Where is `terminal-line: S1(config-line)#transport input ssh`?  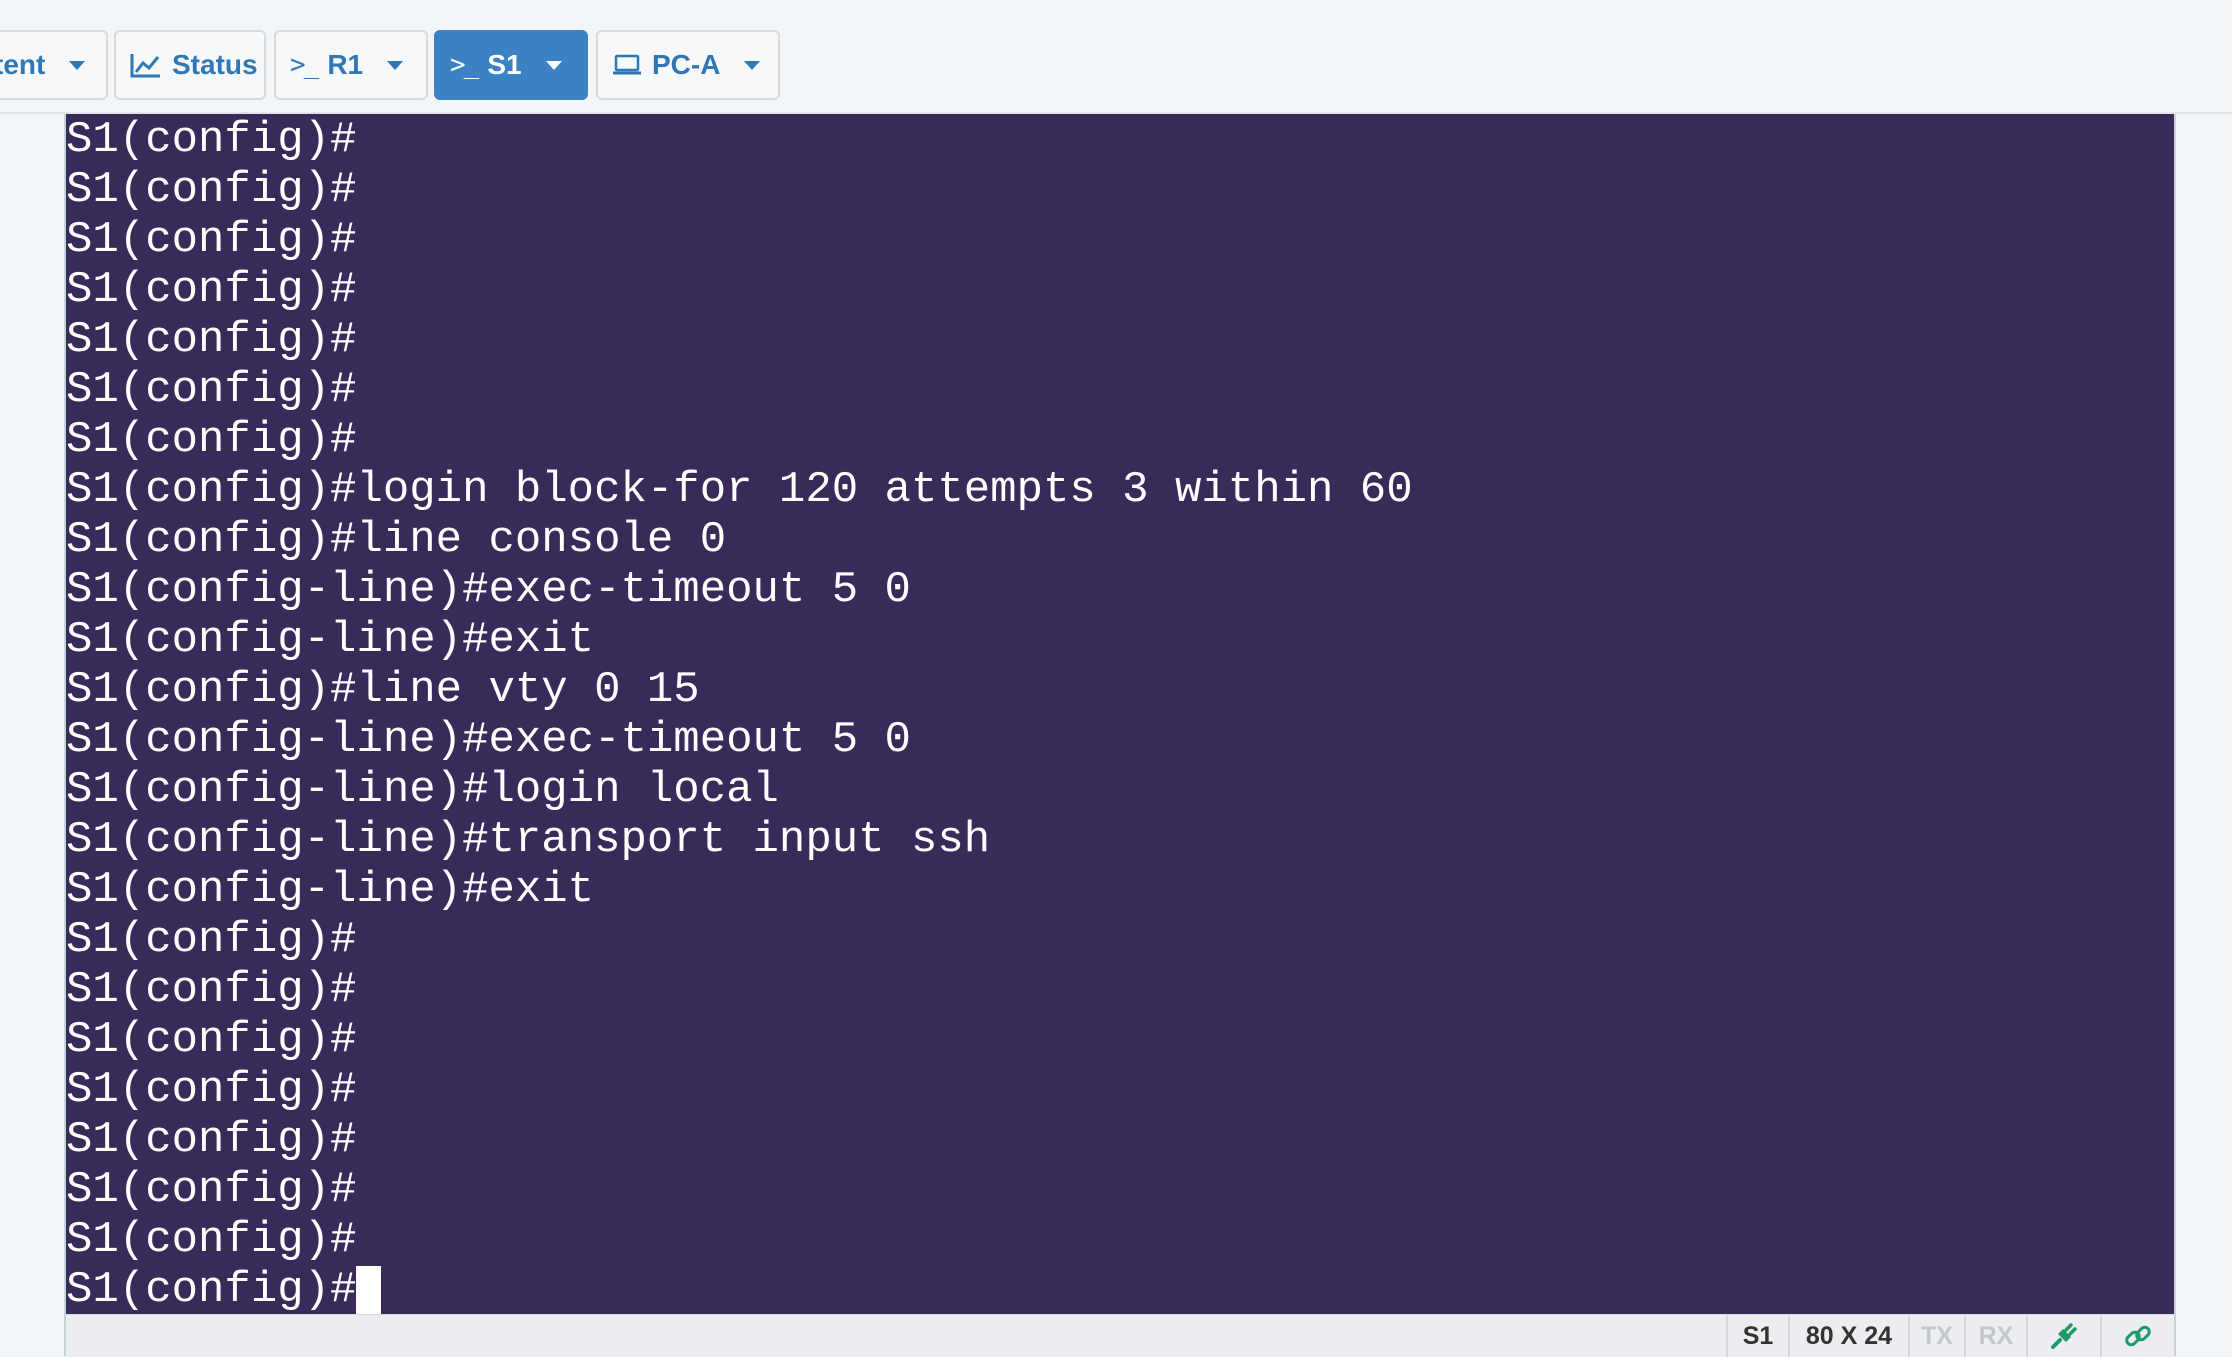 terminal-line: S1(config-line)#transport input ssh is located at coordinates (1120, 840).